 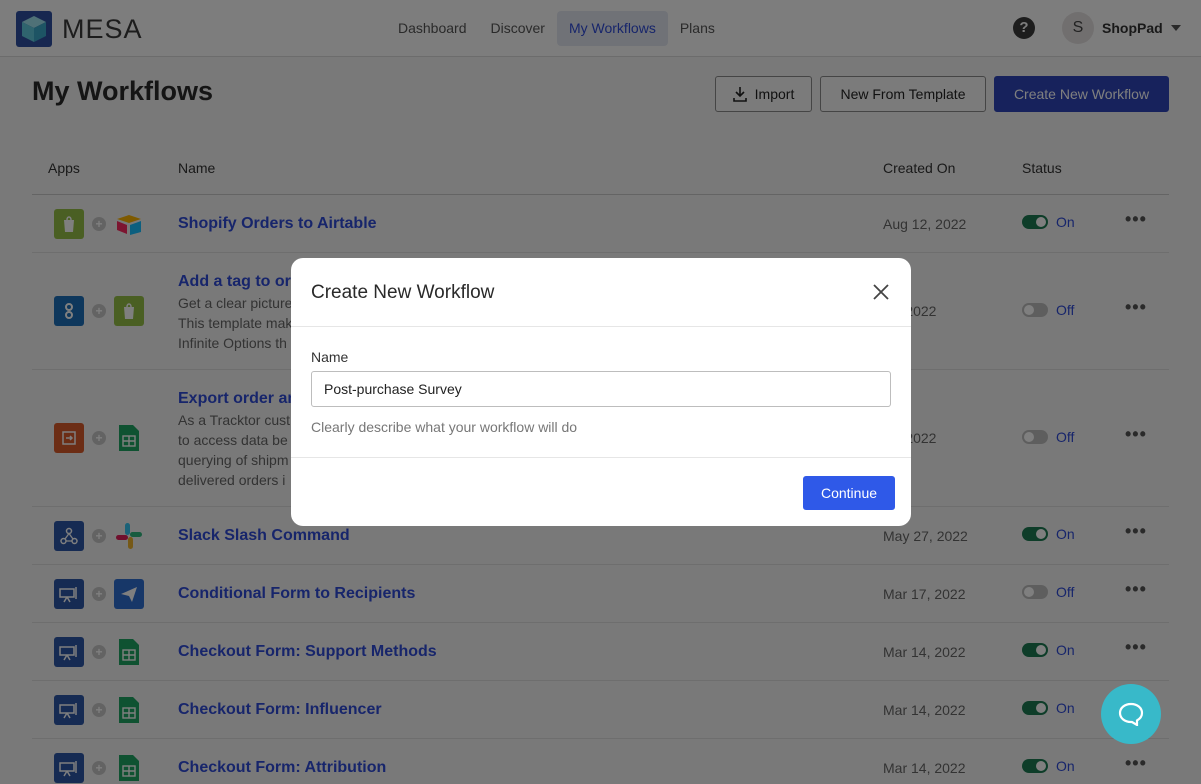 What do you see at coordinates (849, 493) in the screenshot?
I see `continue-button: Continue` at bounding box center [849, 493].